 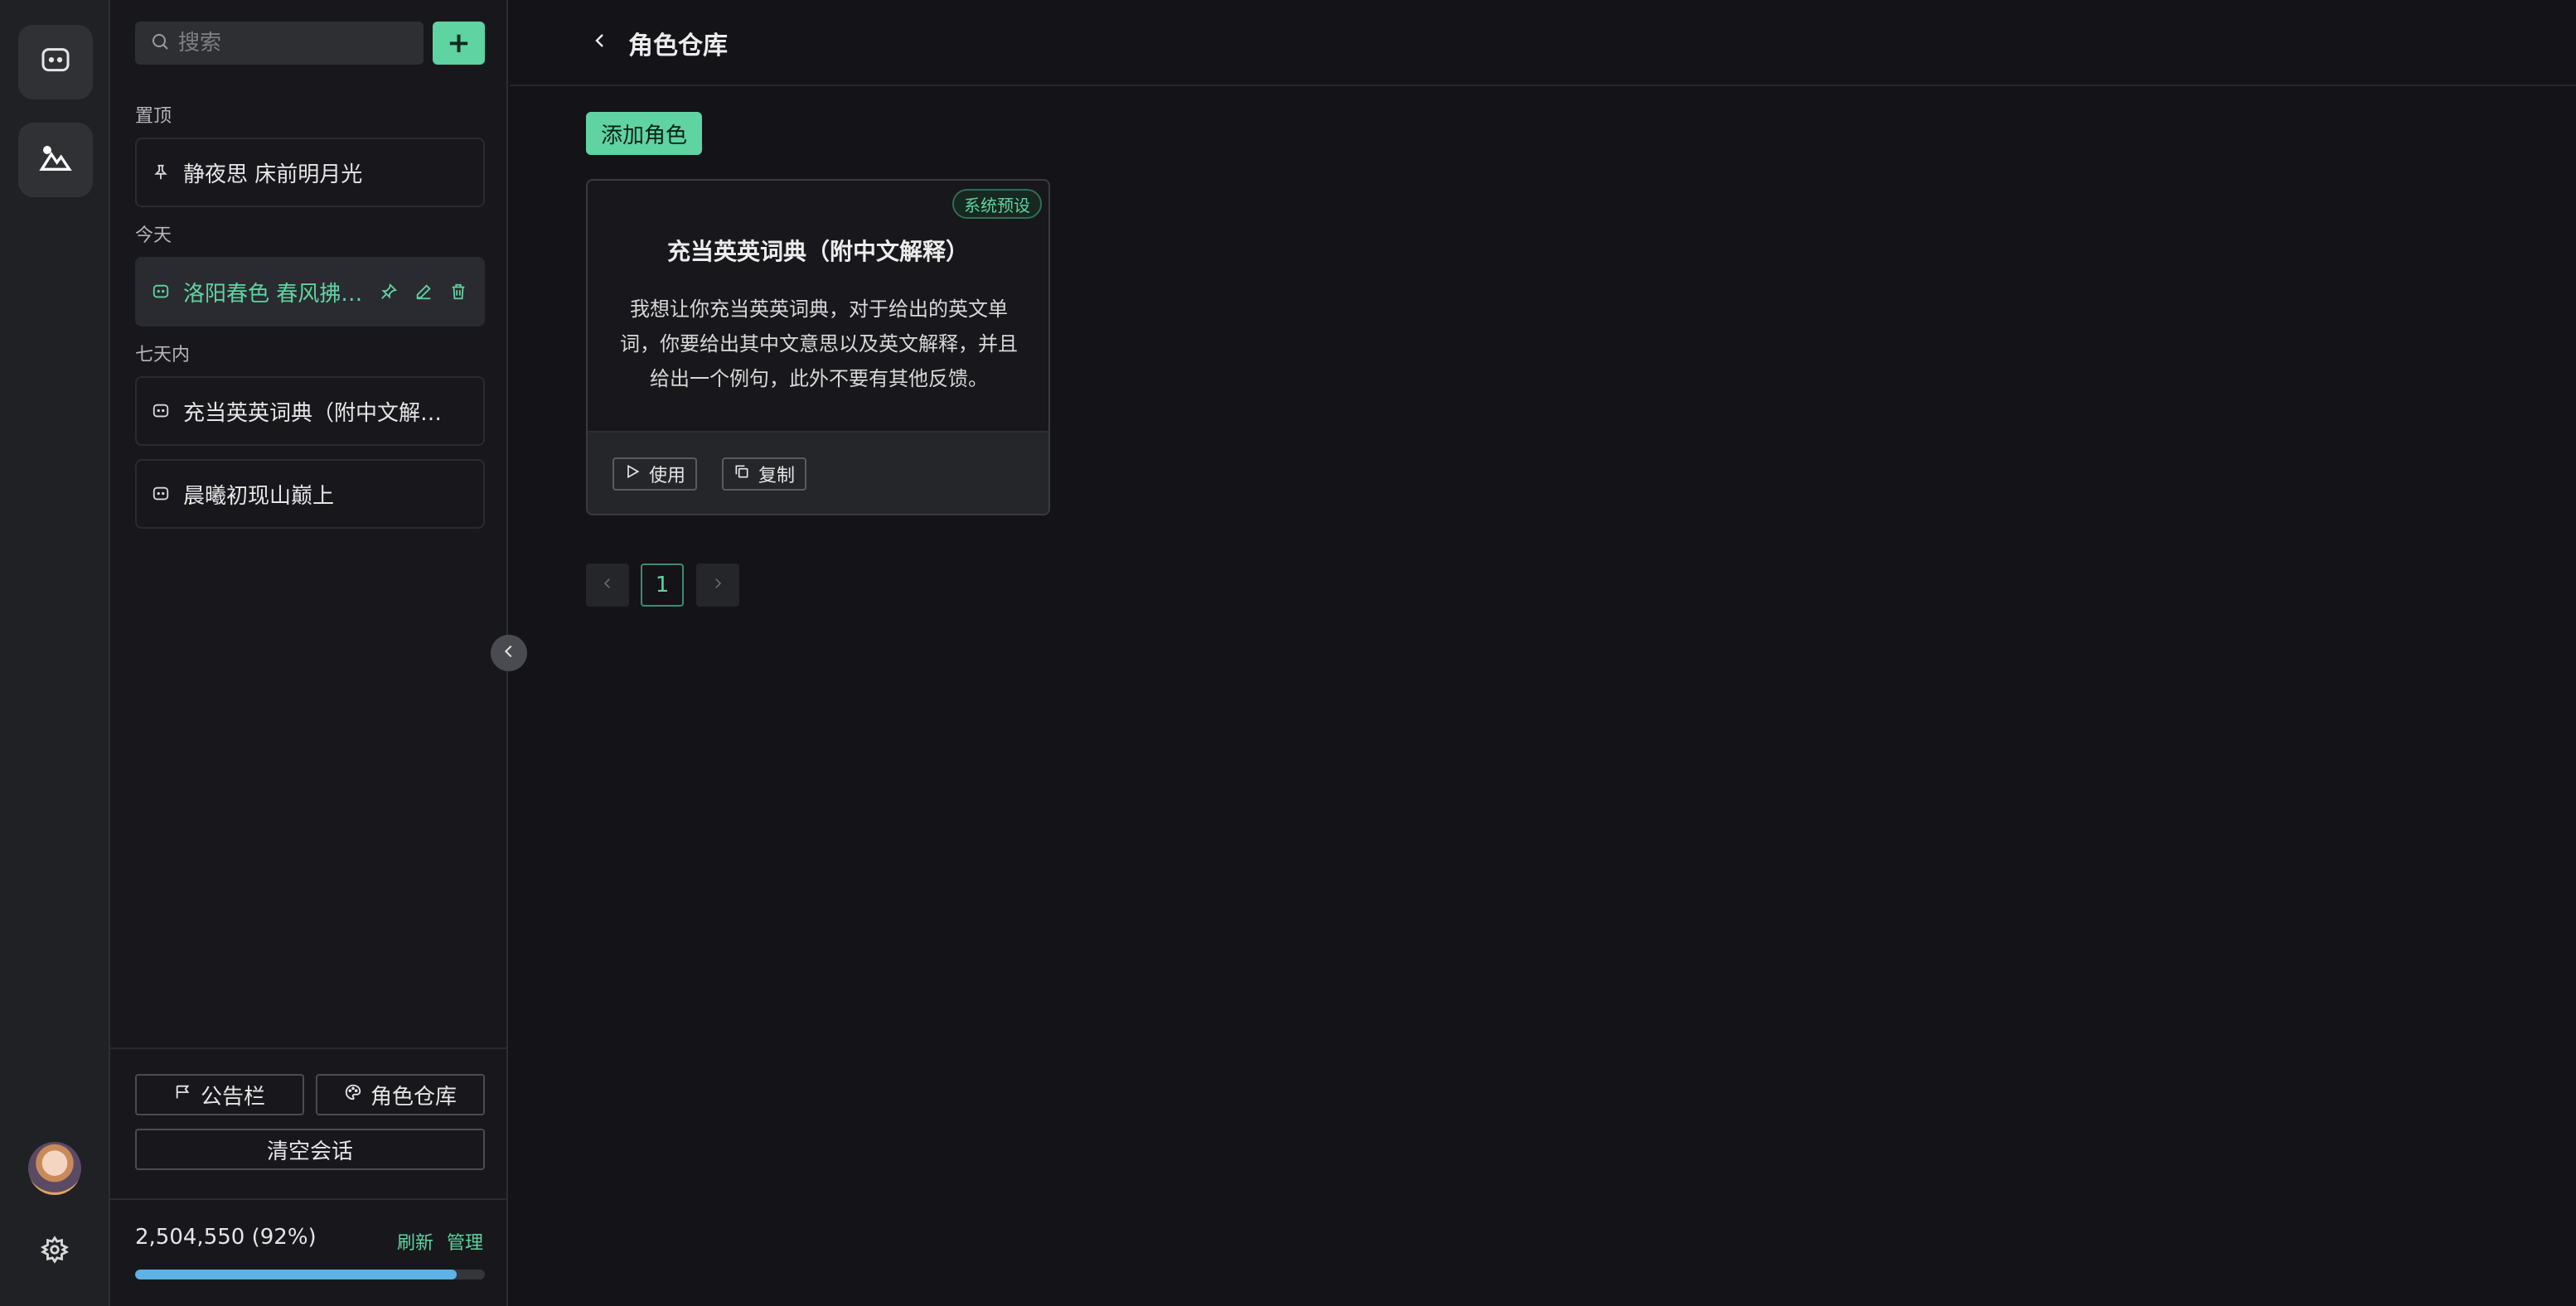 I want to click on play-icon, so click(x=632, y=474).